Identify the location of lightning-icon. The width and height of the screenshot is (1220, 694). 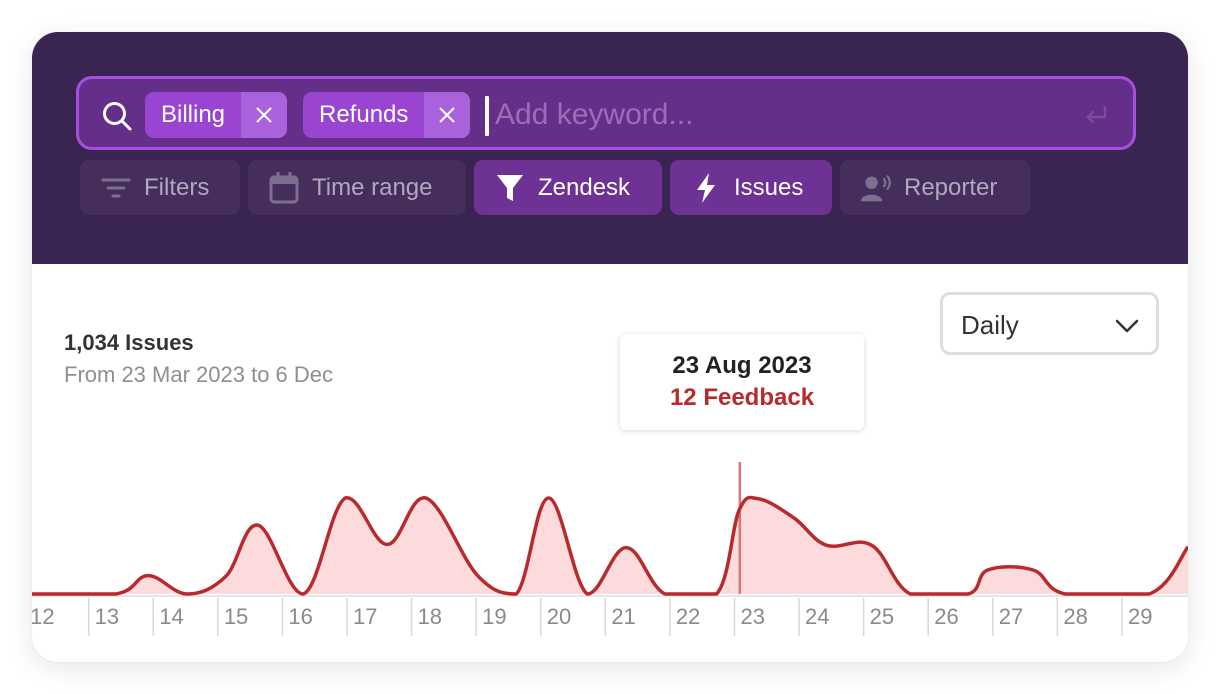
(706, 188).